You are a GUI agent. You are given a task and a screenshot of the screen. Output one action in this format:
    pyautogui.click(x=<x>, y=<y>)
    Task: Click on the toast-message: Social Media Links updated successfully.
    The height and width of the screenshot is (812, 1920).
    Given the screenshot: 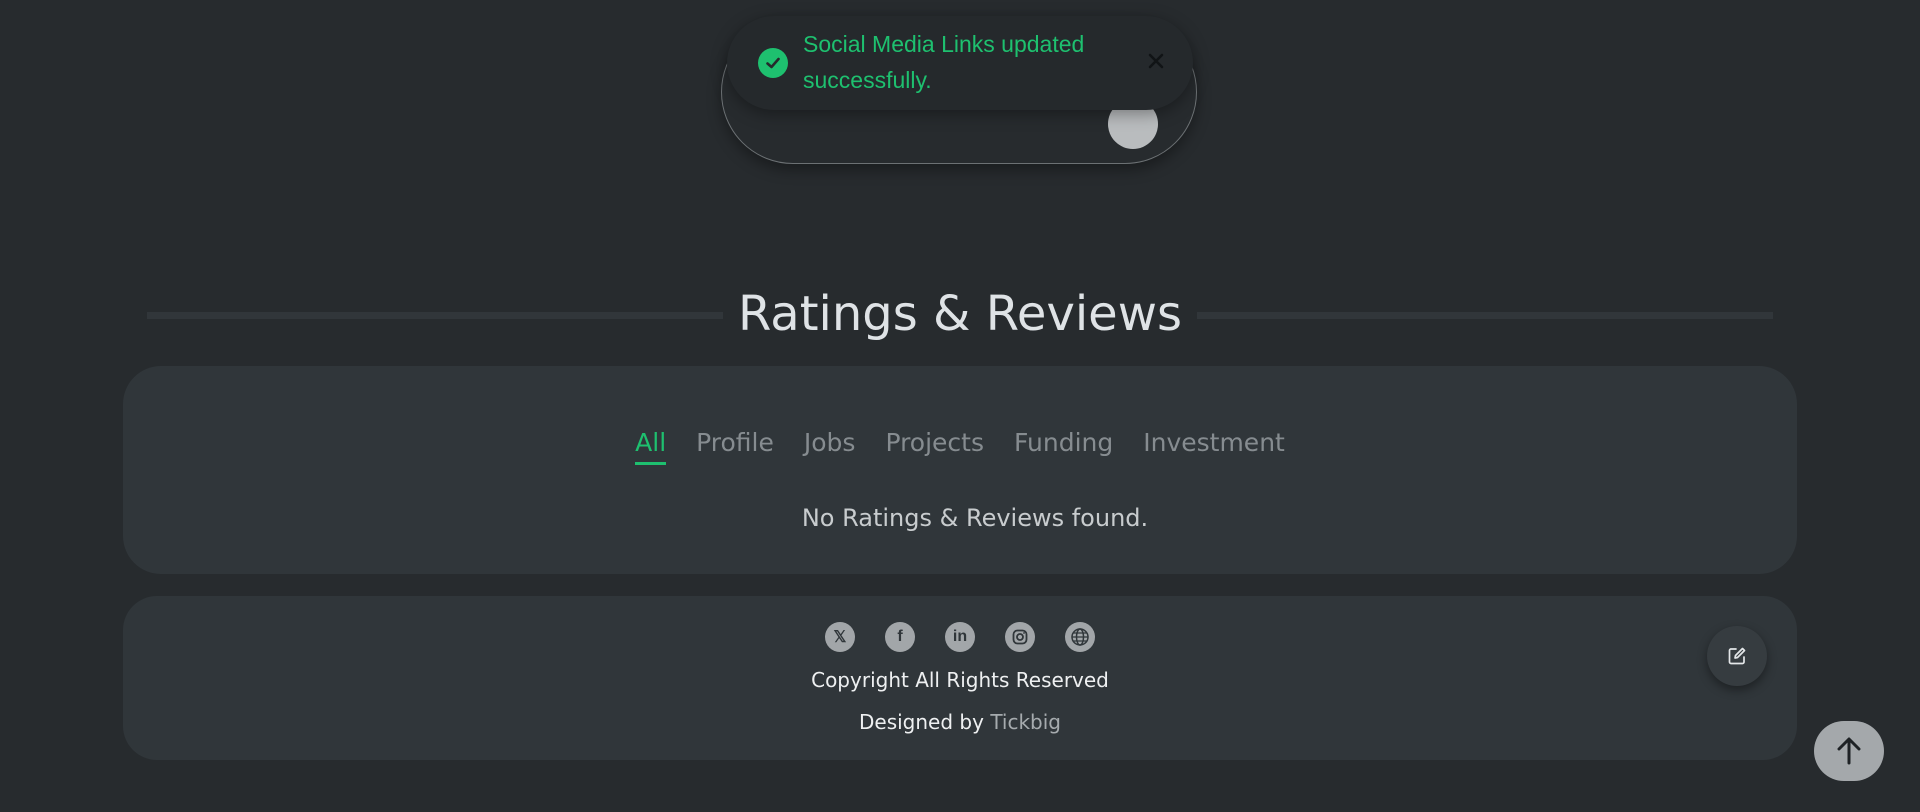 What is the action you would take?
    pyautogui.click(x=944, y=62)
    